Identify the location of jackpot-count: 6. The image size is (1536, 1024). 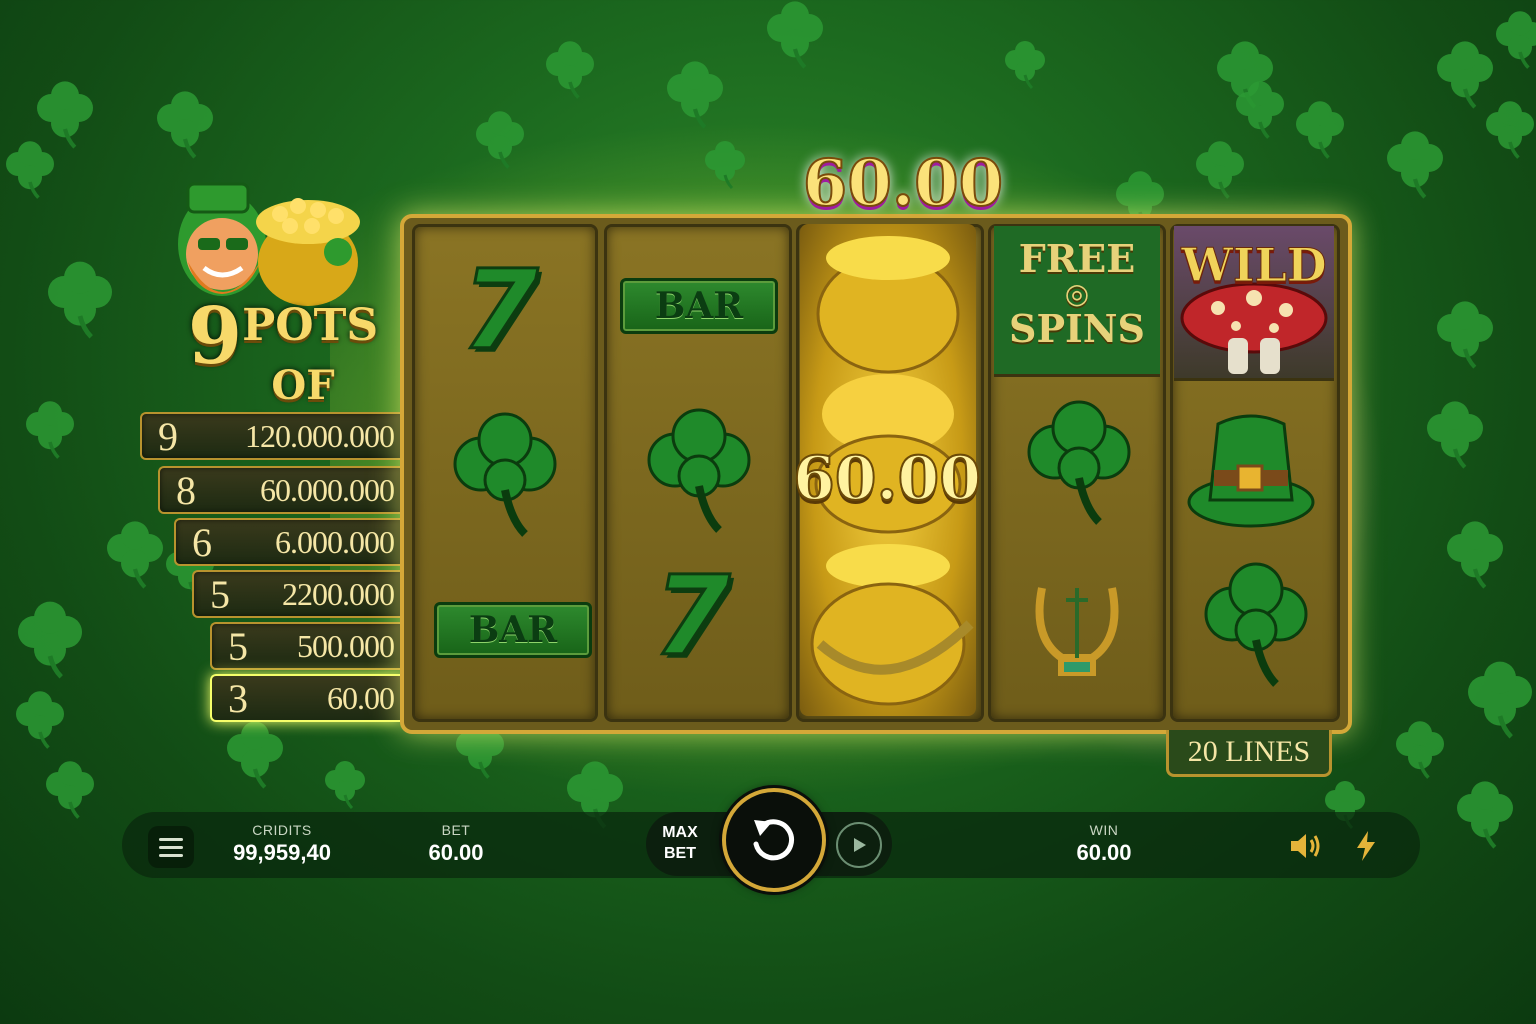
(202, 542).